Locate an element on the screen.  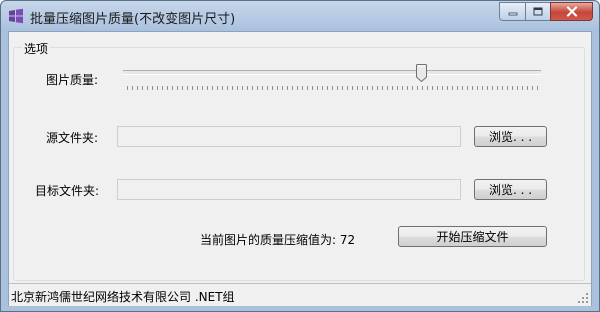
quality-label: 图片质量: is located at coordinates (72, 80).